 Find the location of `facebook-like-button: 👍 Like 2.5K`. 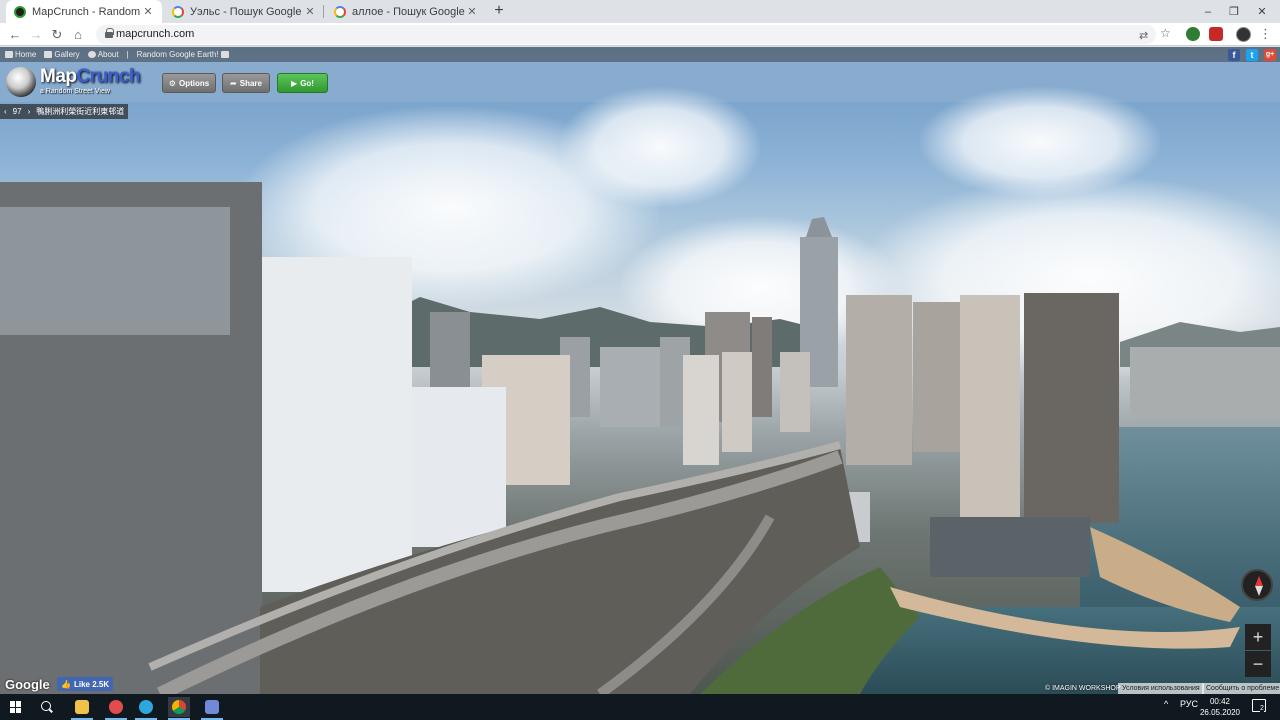

facebook-like-button: 👍 Like 2.5K is located at coordinates (85, 684).